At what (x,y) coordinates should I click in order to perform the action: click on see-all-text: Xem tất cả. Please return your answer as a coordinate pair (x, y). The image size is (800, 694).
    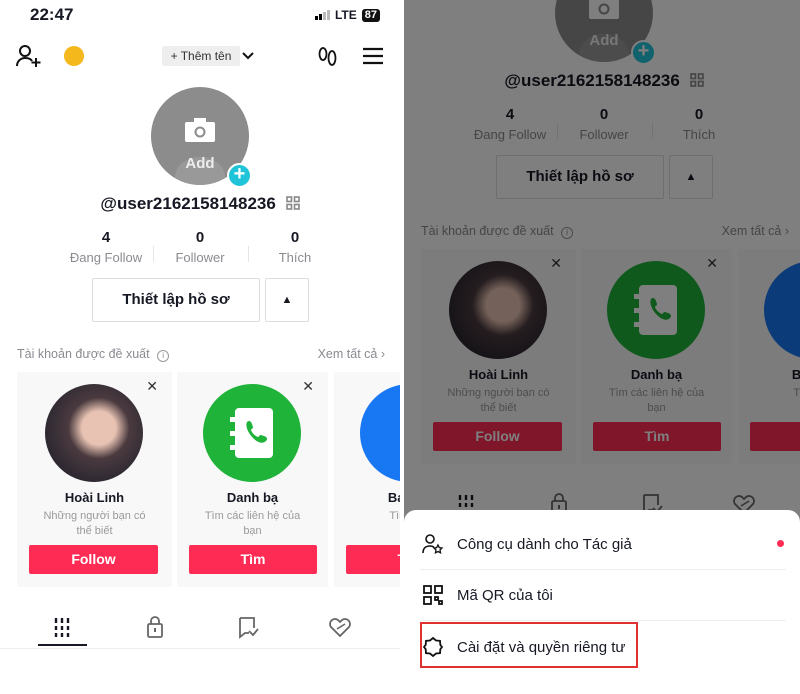
    Looking at the image, I should click on (347, 354).